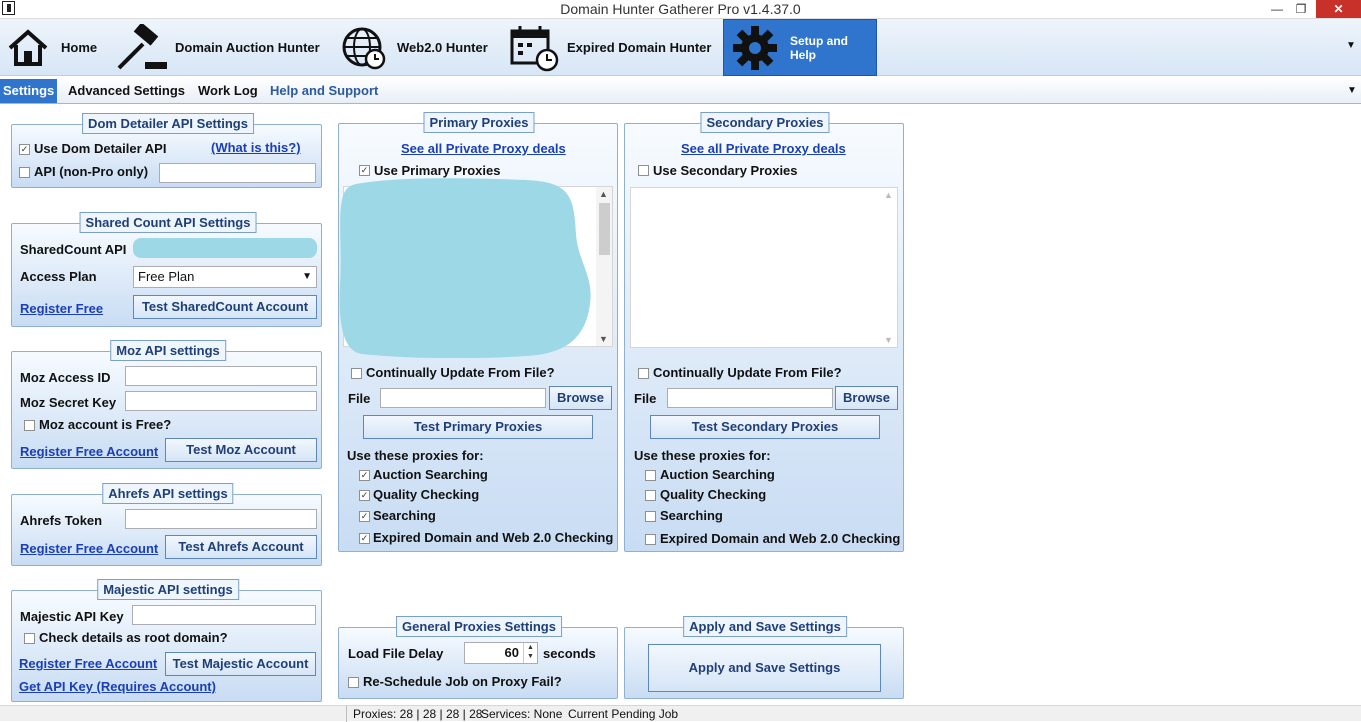 The image size is (1361, 722). Describe the element at coordinates (866, 398) in the screenshot. I see `secondary-browse-button: Browse` at that location.